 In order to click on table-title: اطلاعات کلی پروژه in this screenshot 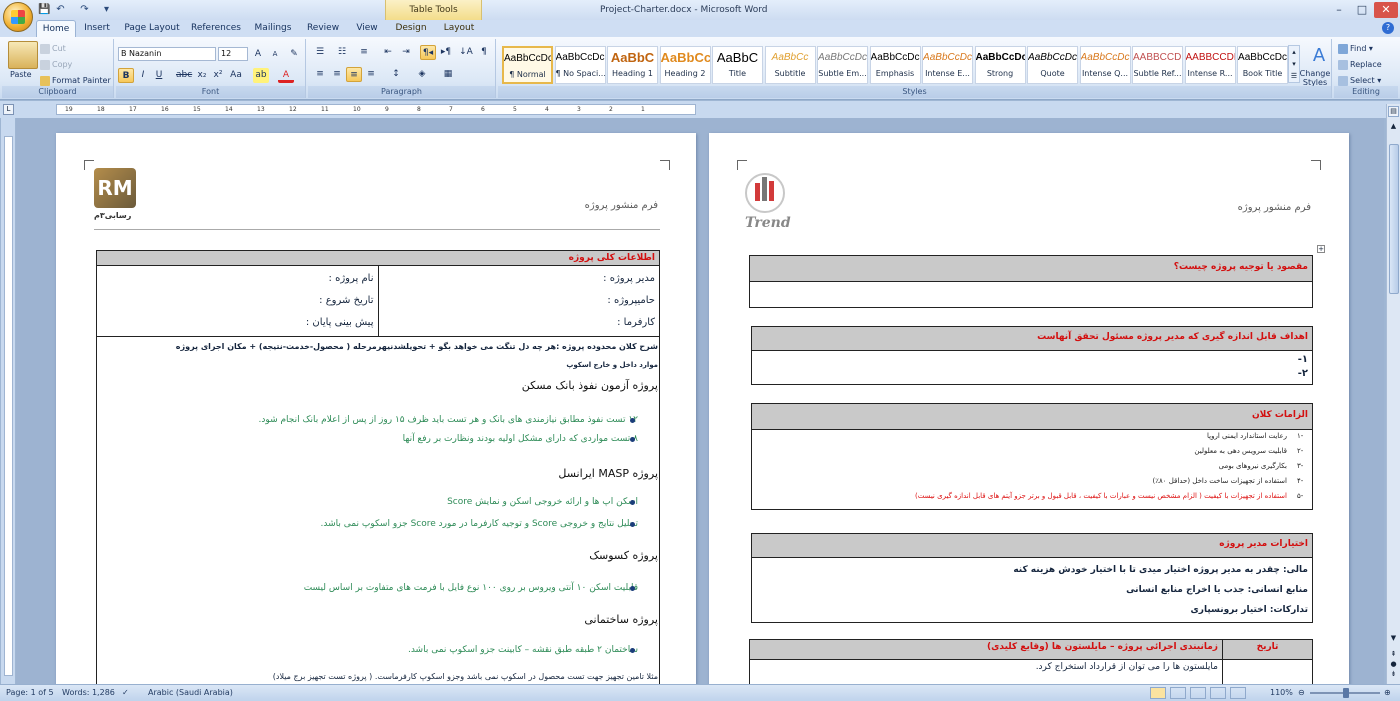, I will do `click(378, 258)`.